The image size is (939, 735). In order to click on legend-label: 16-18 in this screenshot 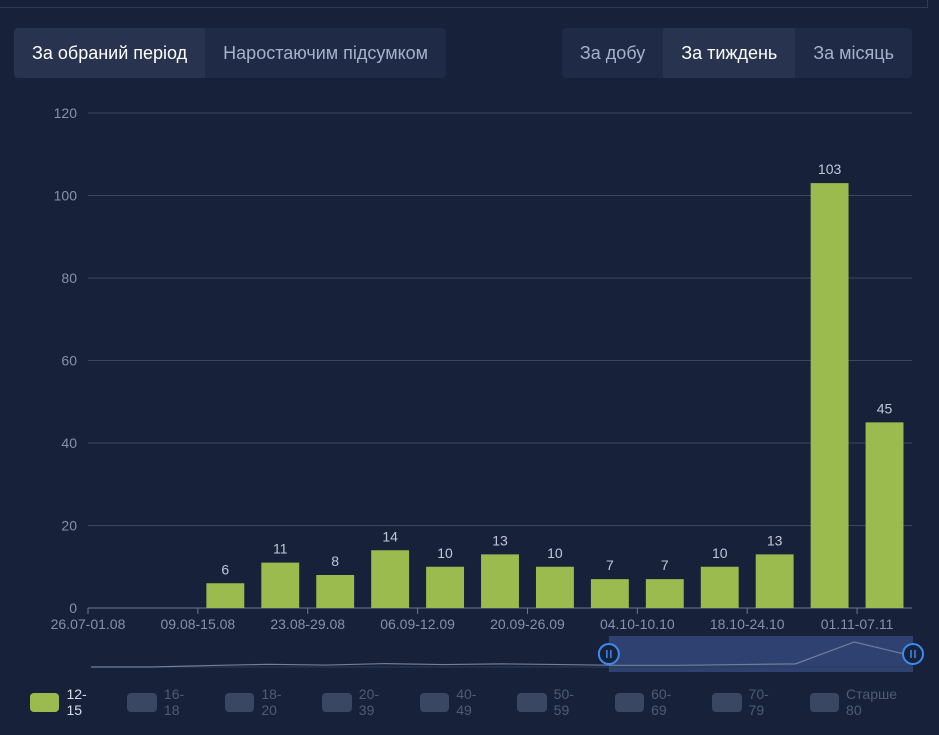, I will do `click(174, 702)`.